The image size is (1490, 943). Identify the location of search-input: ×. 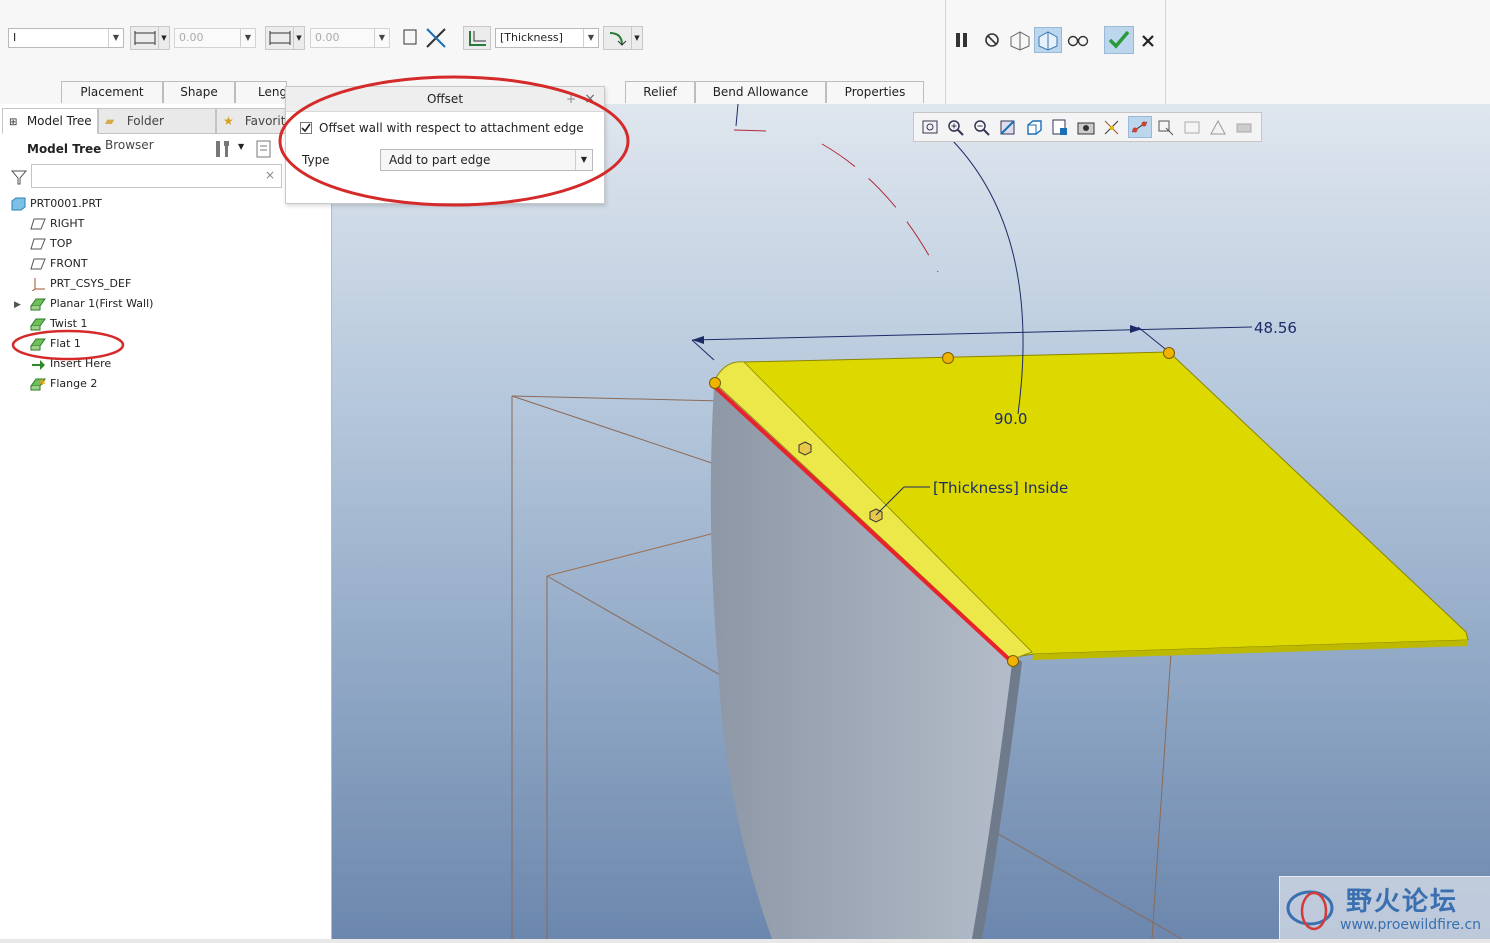
(156, 176).